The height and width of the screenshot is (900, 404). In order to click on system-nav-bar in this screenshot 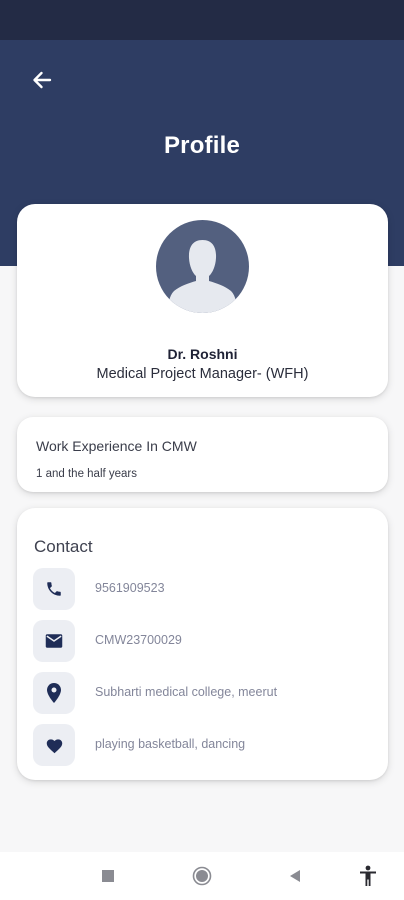, I will do `click(202, 876)`.